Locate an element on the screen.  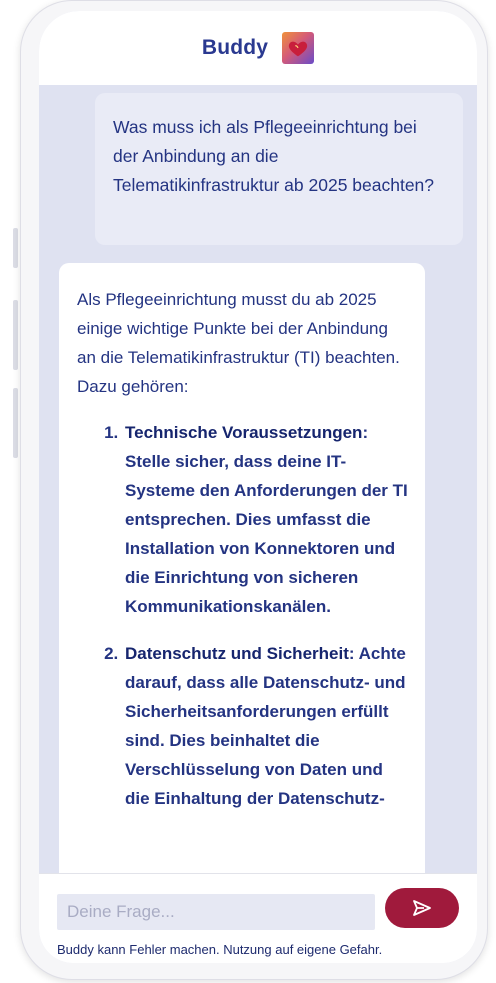
list-item-title: Datenschutz und Sicherheit is located at coordinates (237, 653).